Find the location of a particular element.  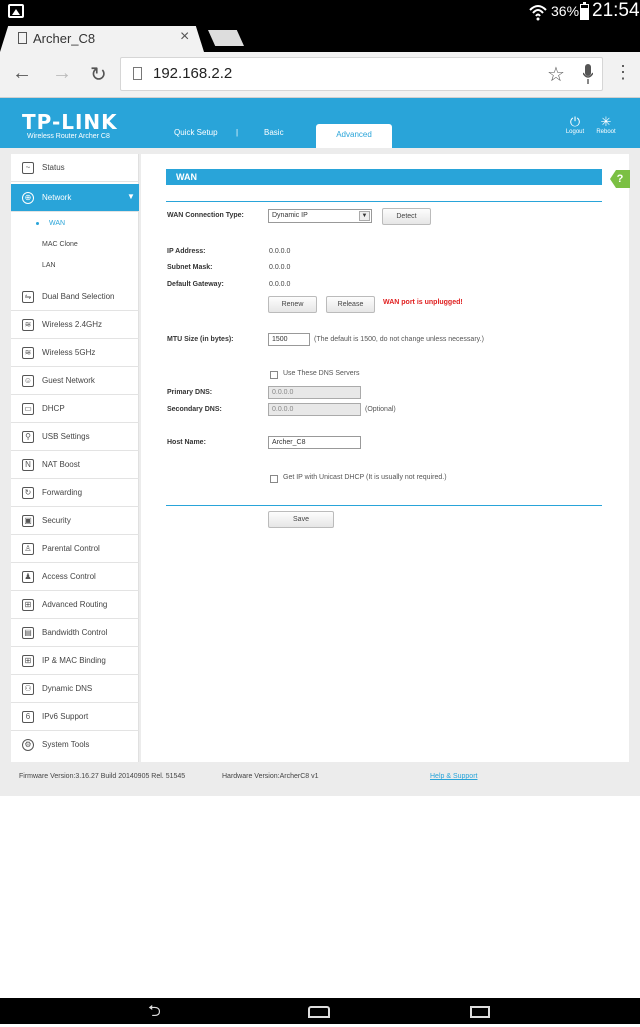

sidebar-item-dual-band: ⇋ Dual Band Selection is located at coordinates (75, 297).